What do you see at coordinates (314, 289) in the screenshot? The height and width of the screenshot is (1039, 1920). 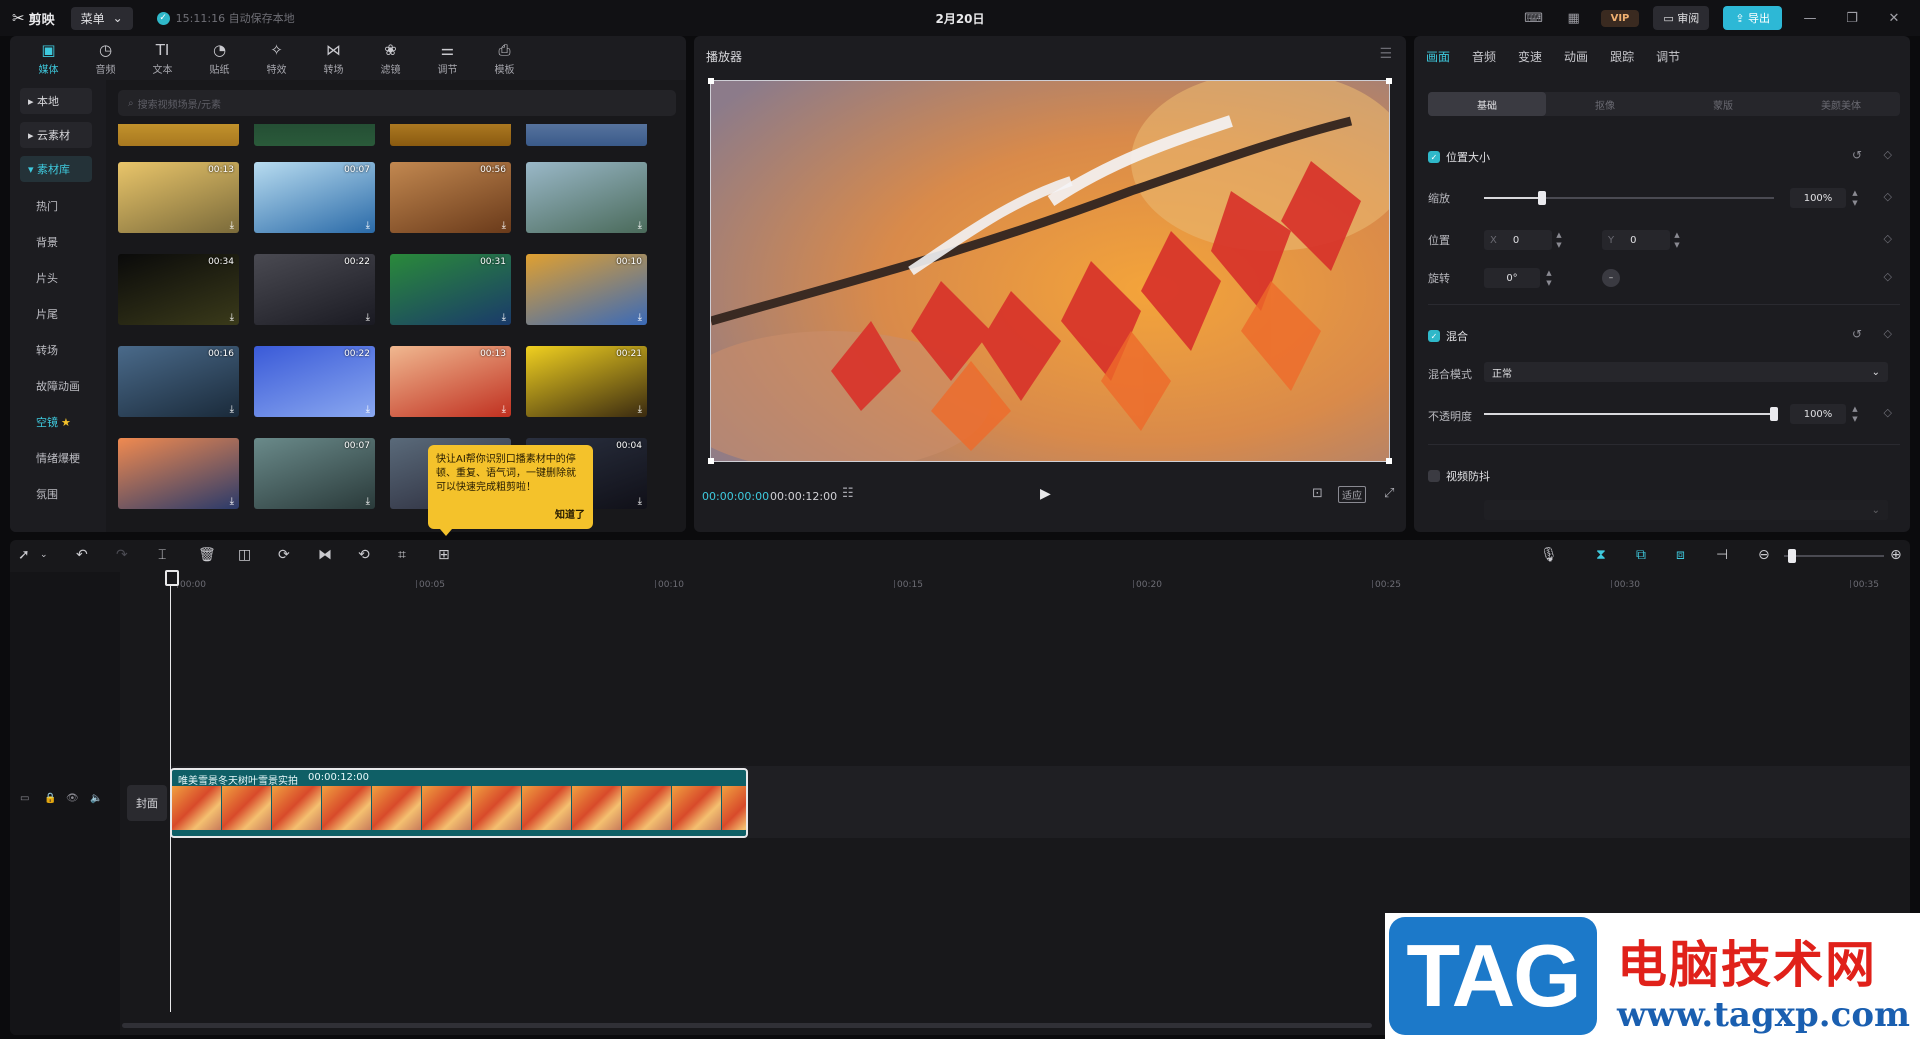 I see `media-thumbnail: 00:22 ⤓` at bounding box center [314, 289].